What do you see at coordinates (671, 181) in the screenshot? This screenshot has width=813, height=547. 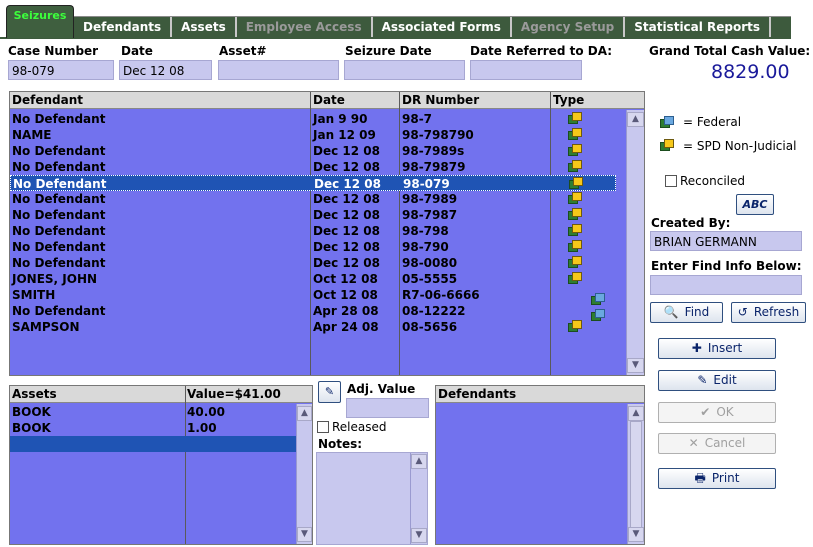 I see `reconciled-checkbox` at bounding box center [671, 181].